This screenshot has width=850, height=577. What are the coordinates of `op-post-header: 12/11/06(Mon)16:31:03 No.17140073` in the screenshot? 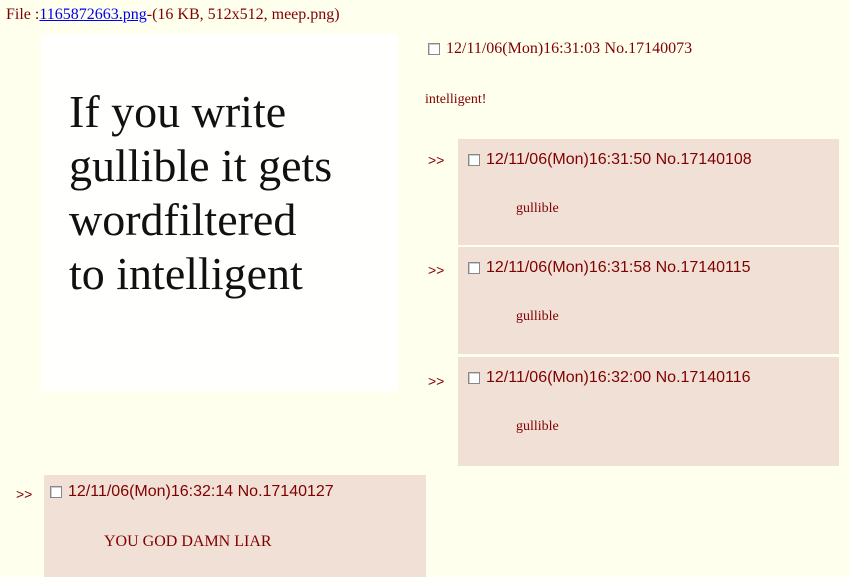 It's located at (560, 49).